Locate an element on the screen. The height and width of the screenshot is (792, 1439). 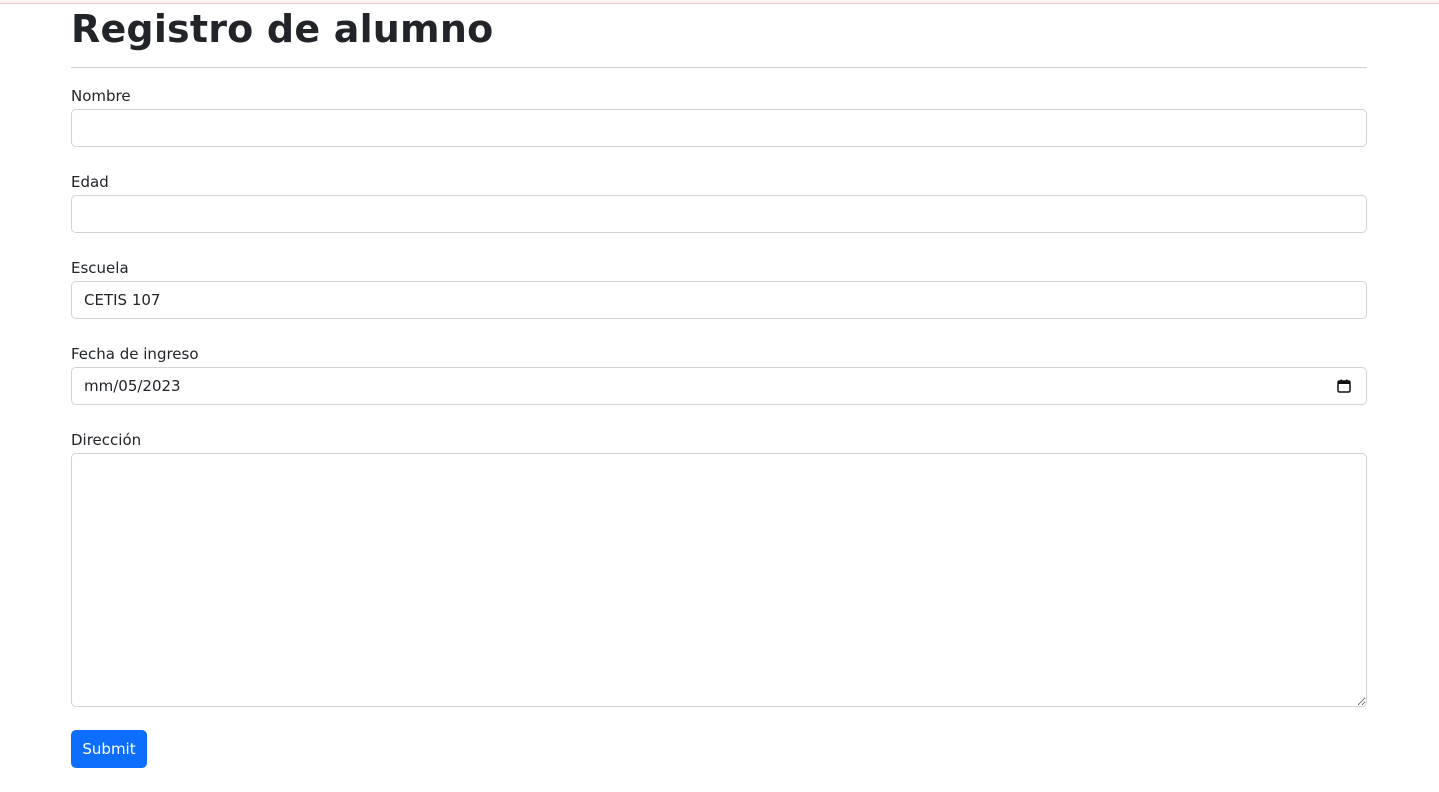
field-edad: Edad is located at coordinates (719, 203).